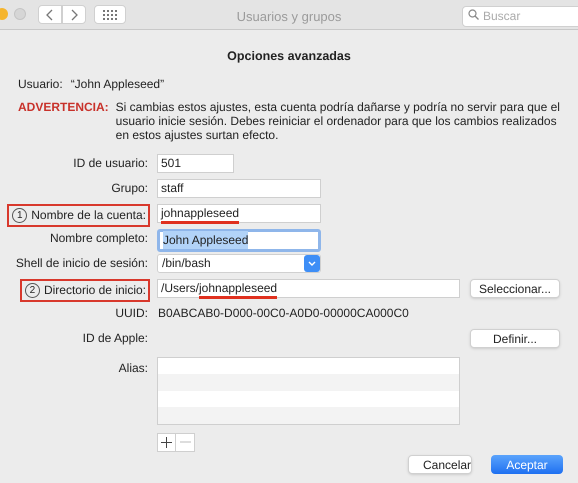  I want to click on field-label: ID de Apple:, so click(115, 338).